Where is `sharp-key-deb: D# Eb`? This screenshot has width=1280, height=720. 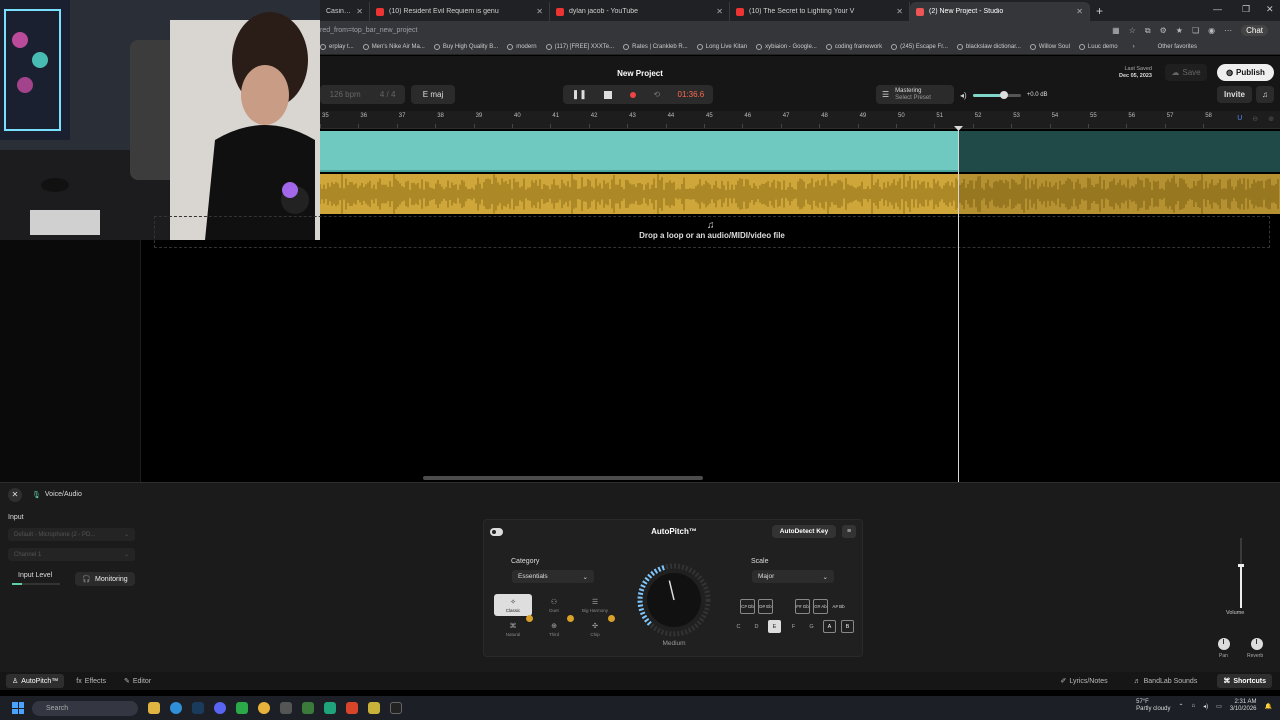
sharp-key-deb: D# Eb is located at coordinates (765, 606).